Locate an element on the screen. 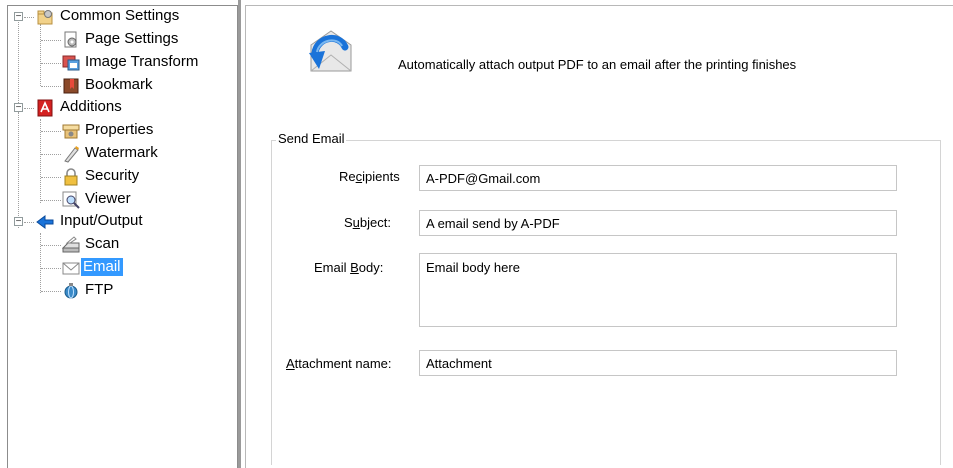 The image size is (953, 468). scanner-icon is located at coordinates (71, 244).